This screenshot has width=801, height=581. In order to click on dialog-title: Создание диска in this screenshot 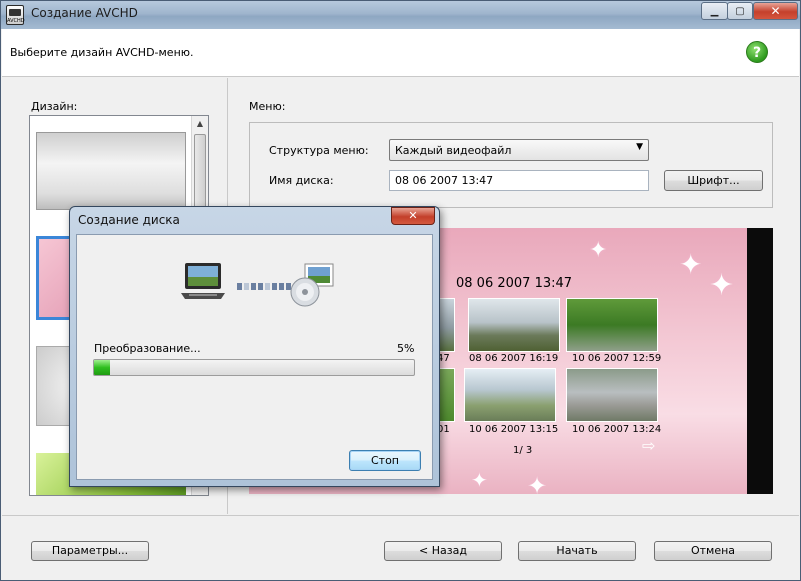, I will do `click(129, 220)`.